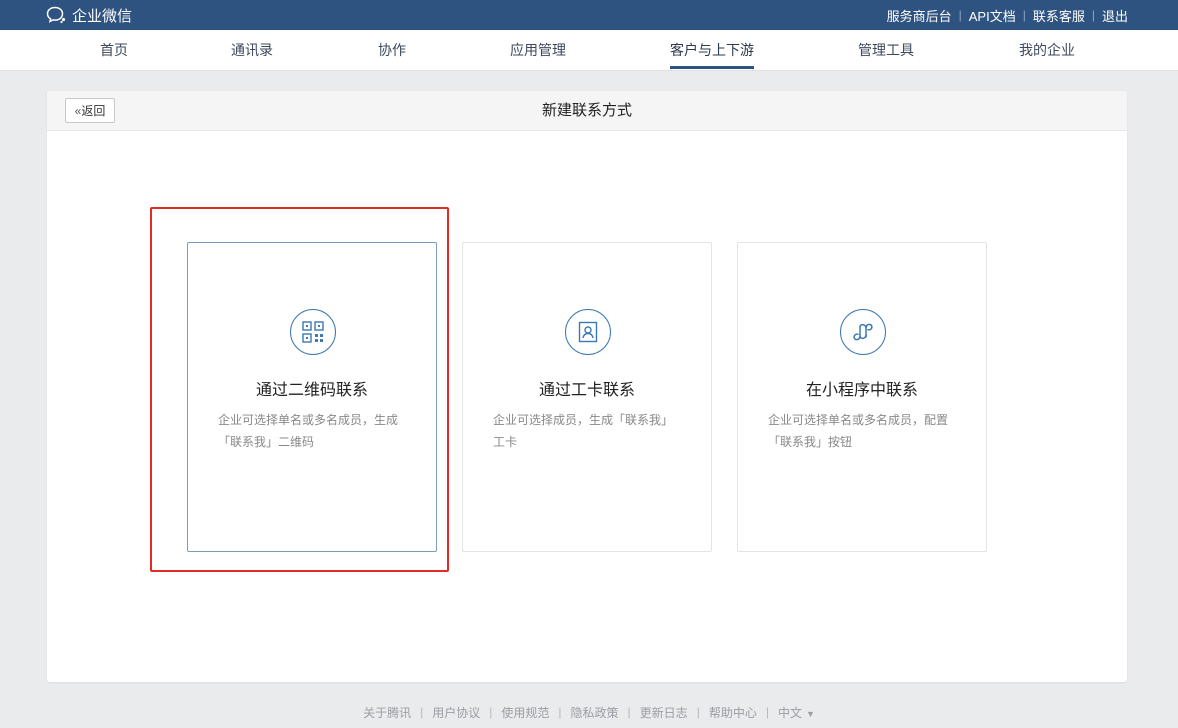 The image size is (1178, 728). Describe the element at coordinates (102, 16) in the screenshot. I see `brand-name: 企业微信` at that location.